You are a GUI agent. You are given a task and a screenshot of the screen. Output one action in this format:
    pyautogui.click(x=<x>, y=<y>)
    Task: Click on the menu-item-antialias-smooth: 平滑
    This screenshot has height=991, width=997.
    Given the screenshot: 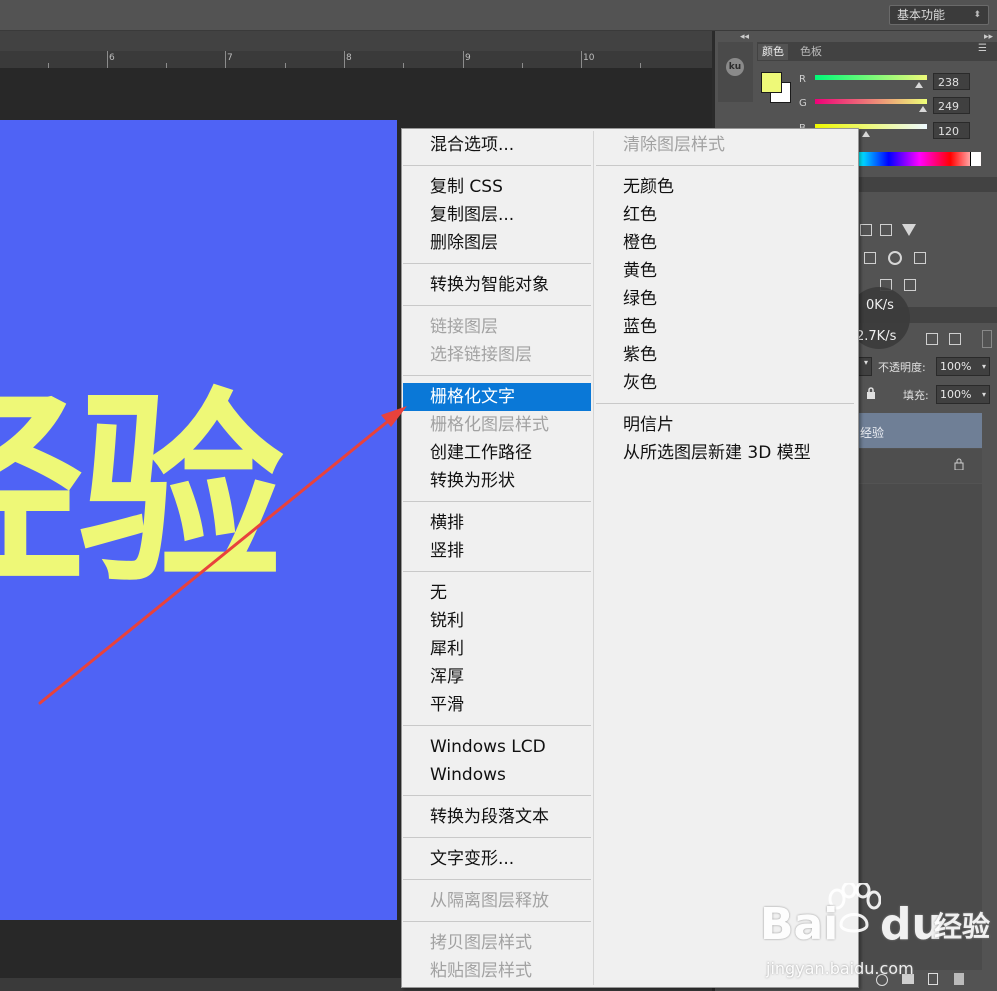 What is the action you would take?
    pyautogui.click(x=497, y=705)
    